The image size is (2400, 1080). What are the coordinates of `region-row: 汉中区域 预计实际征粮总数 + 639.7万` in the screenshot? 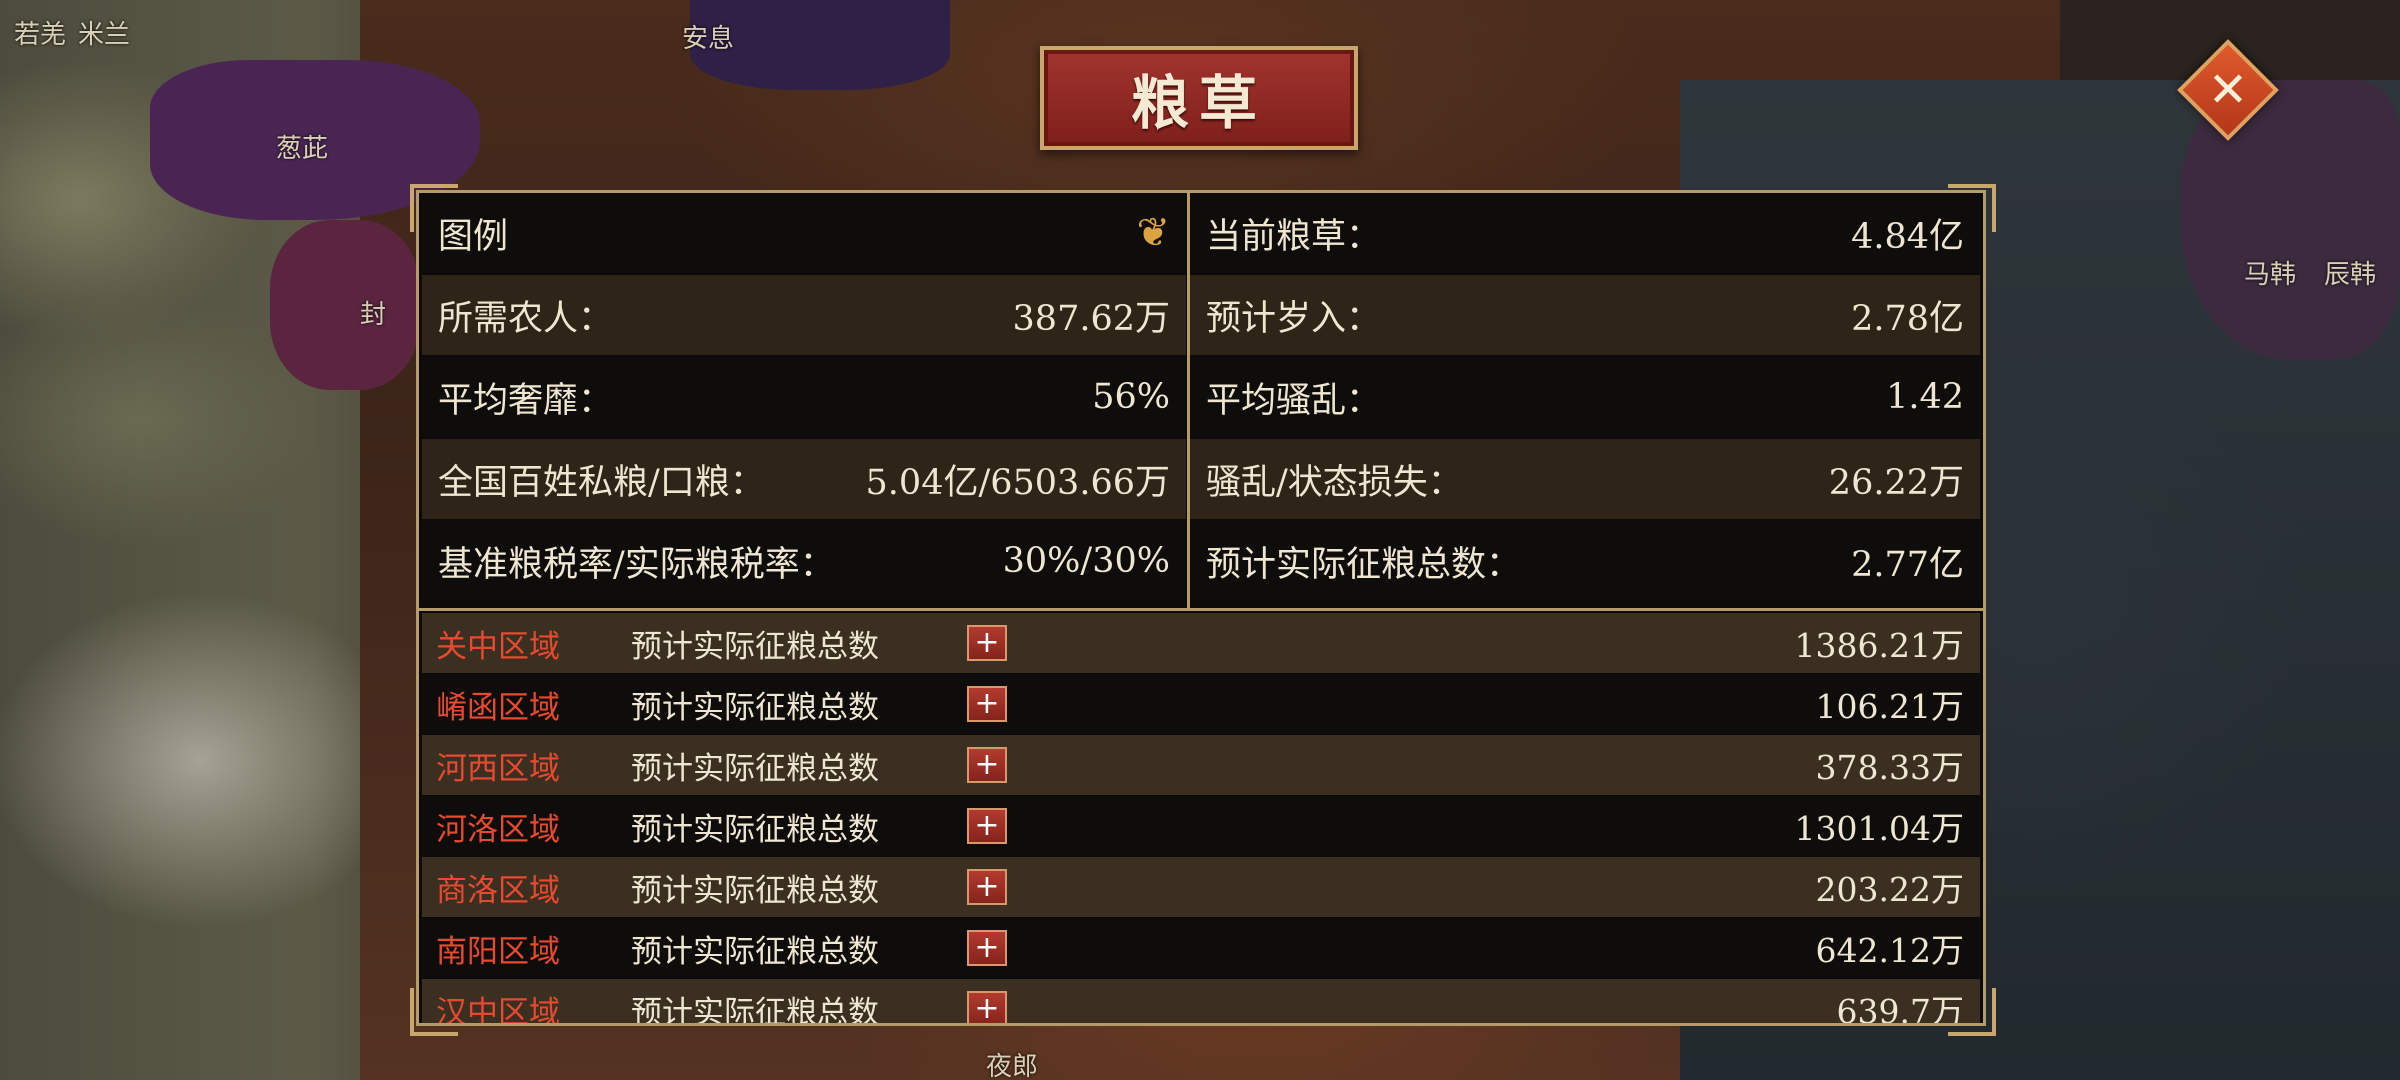 It's located at (1201, 1002).